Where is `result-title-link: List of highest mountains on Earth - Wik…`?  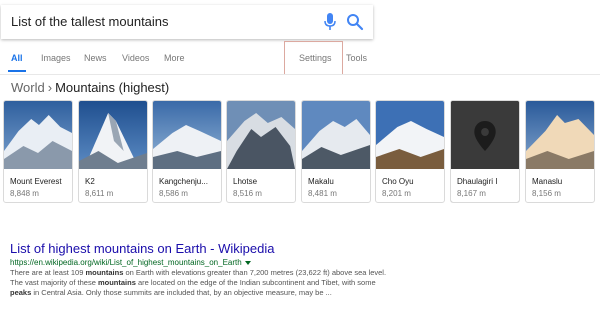 result-title-link: List of highest mountains on Earth - Wik… is located at coordinates (142, 248).